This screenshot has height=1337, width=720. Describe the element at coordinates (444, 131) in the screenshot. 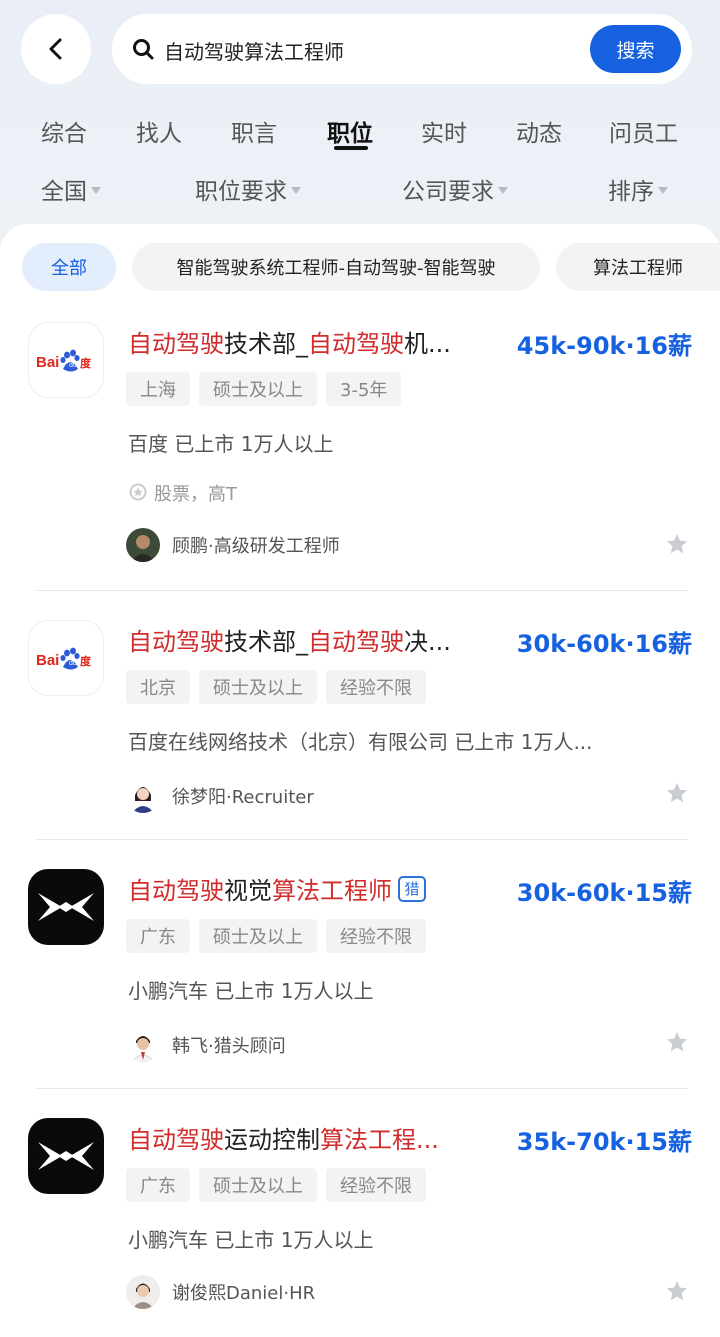

I see `tab-realtime: 实时` at that location.